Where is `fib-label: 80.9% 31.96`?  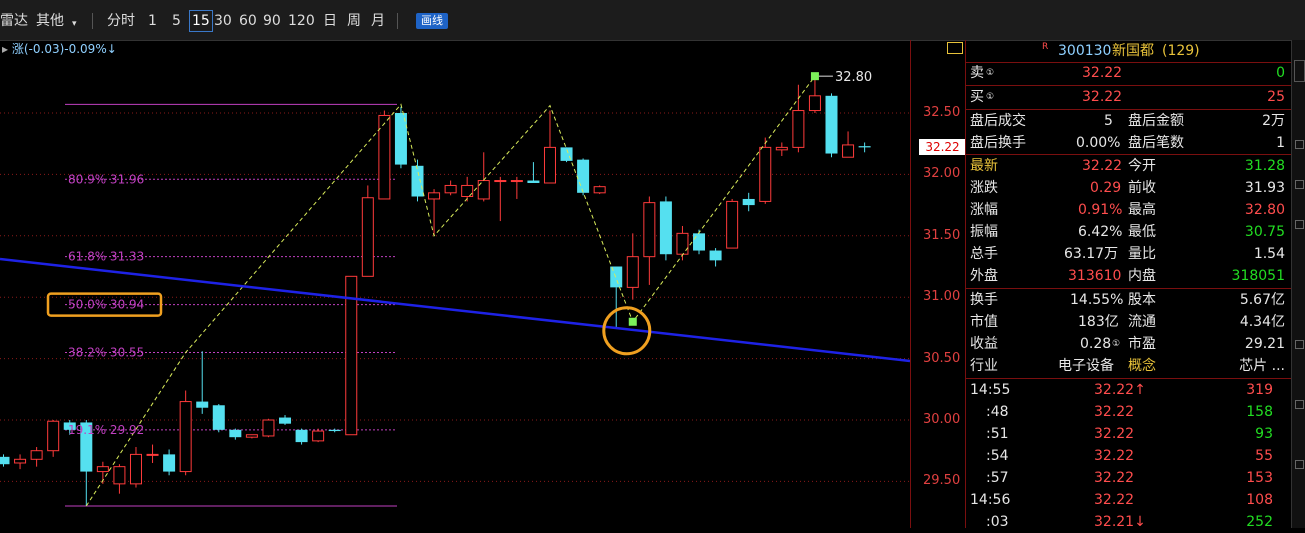
fib-label: 80.9% 31.96 is located at coordinates (106, 179).